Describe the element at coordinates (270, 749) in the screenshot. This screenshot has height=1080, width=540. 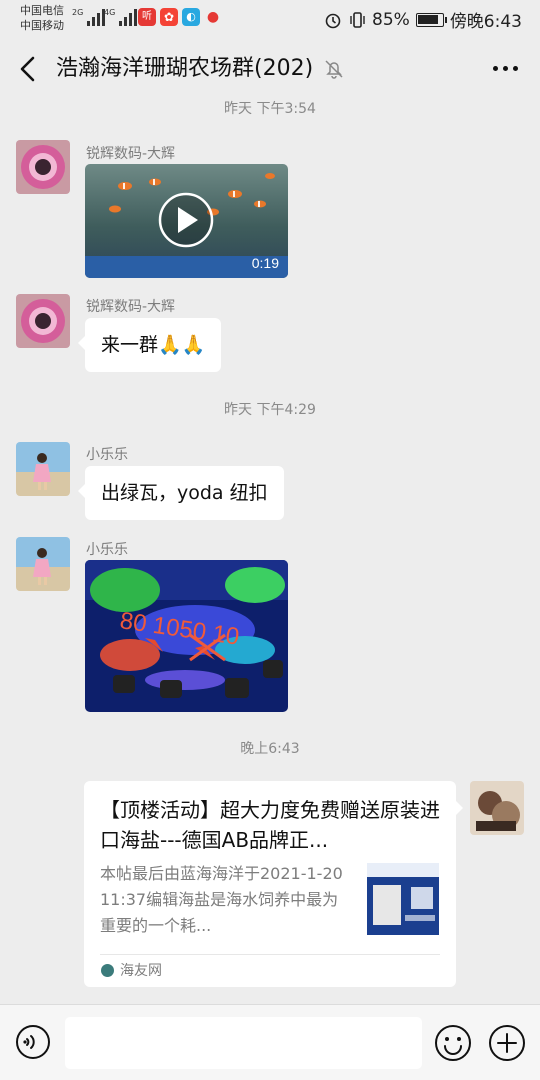
I see `timestamp: 晚上6:43` at that location.